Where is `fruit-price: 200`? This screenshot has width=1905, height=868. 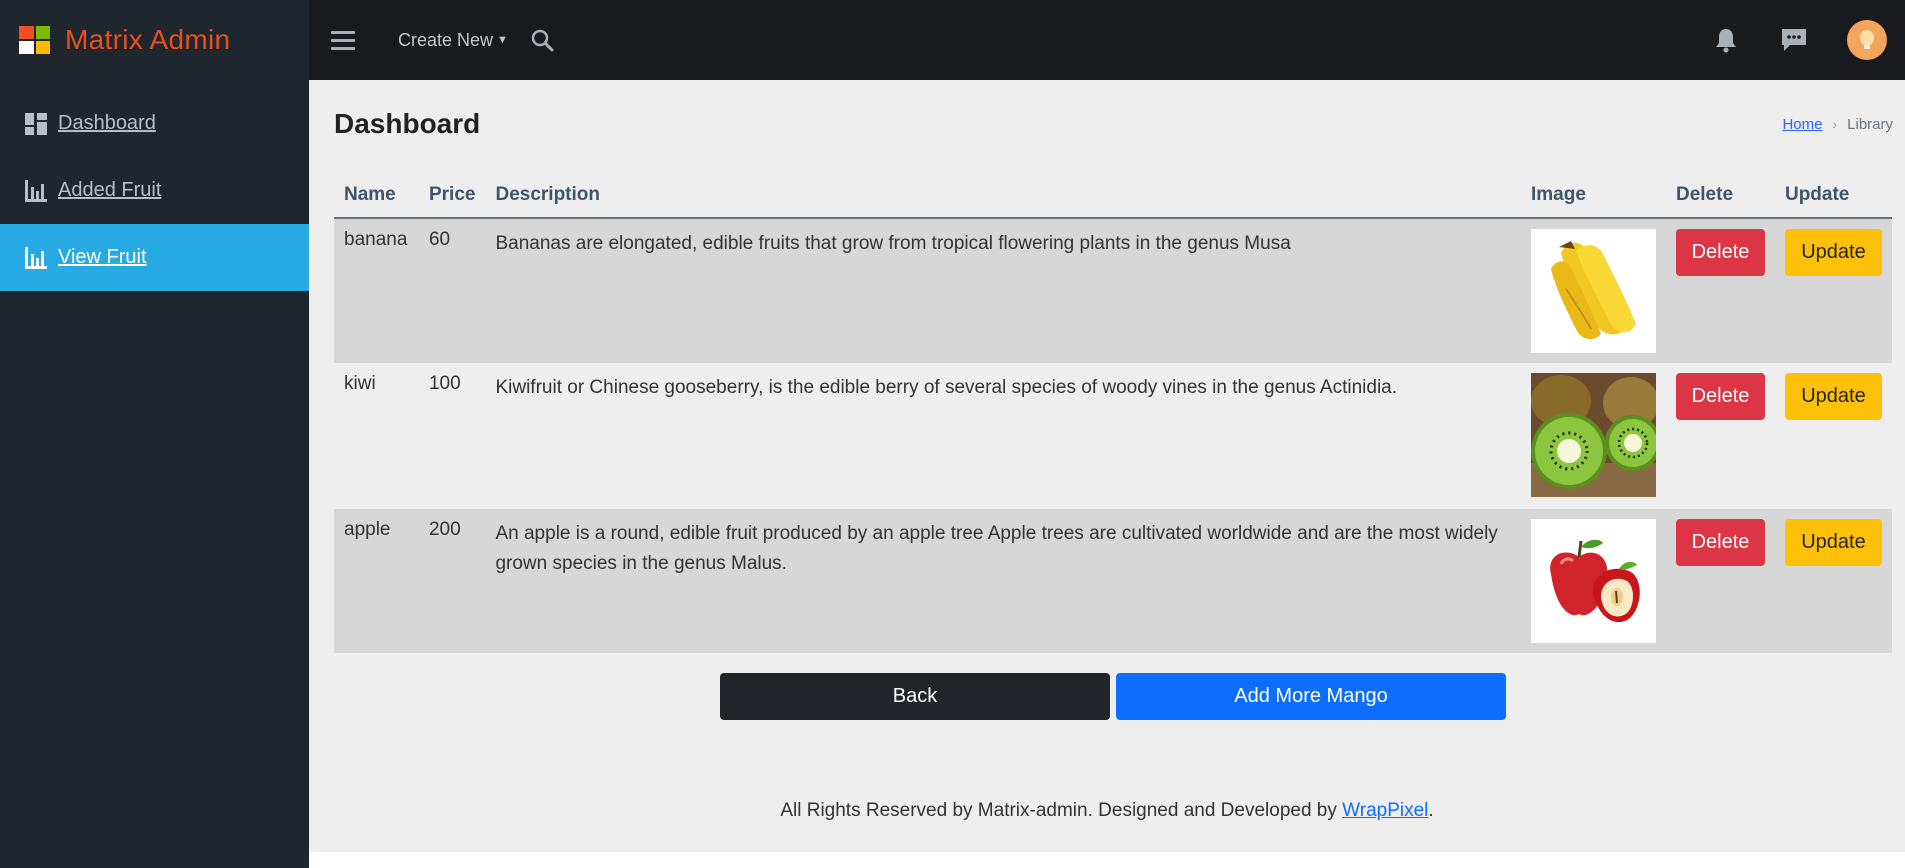 fruit-price: 200 is located at coordinates (452, 581).